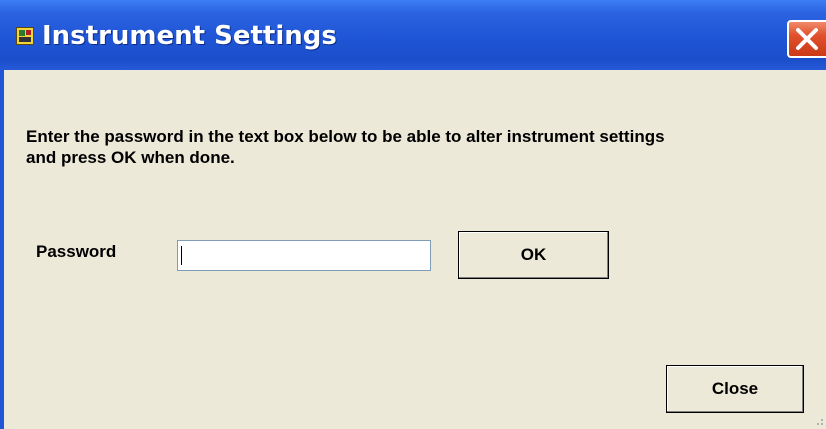 The height and width of the screenshot is (429, 826). Describe the element at coordinates (533, 255) in the screenshot. I see `ok-button: OK` at that location.